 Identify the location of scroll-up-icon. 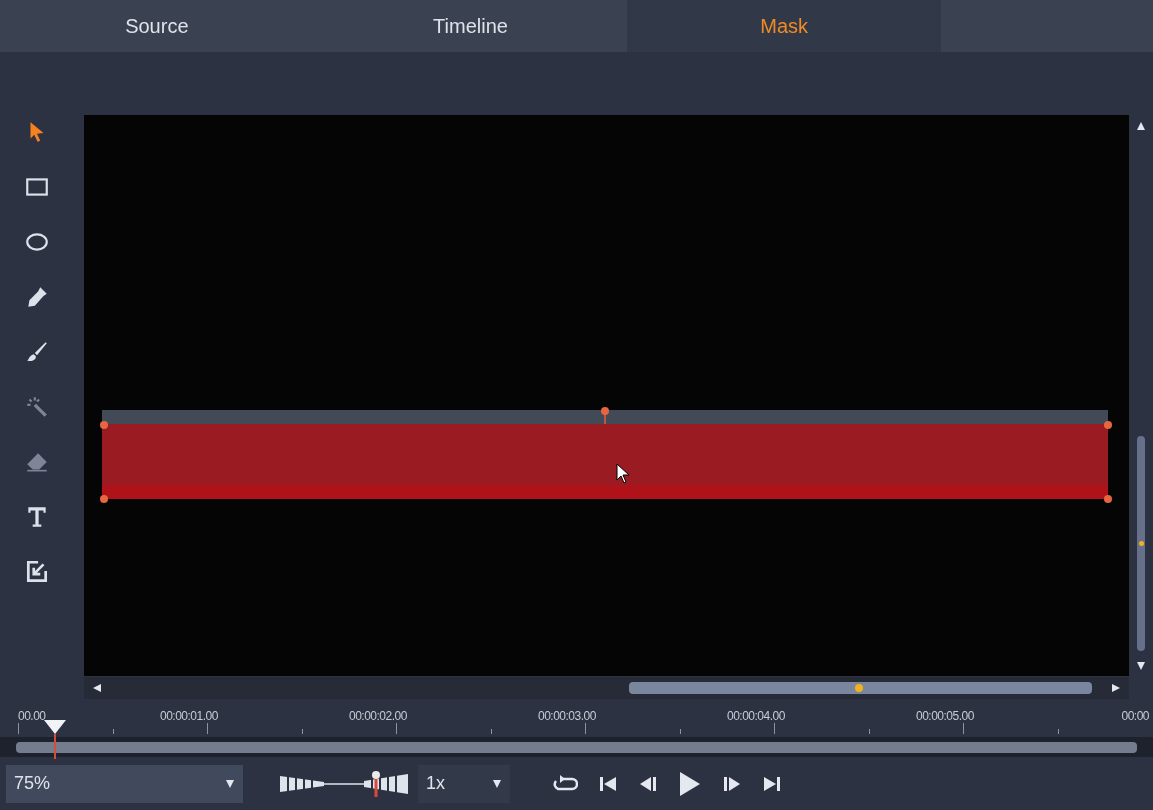
(1141, 126).